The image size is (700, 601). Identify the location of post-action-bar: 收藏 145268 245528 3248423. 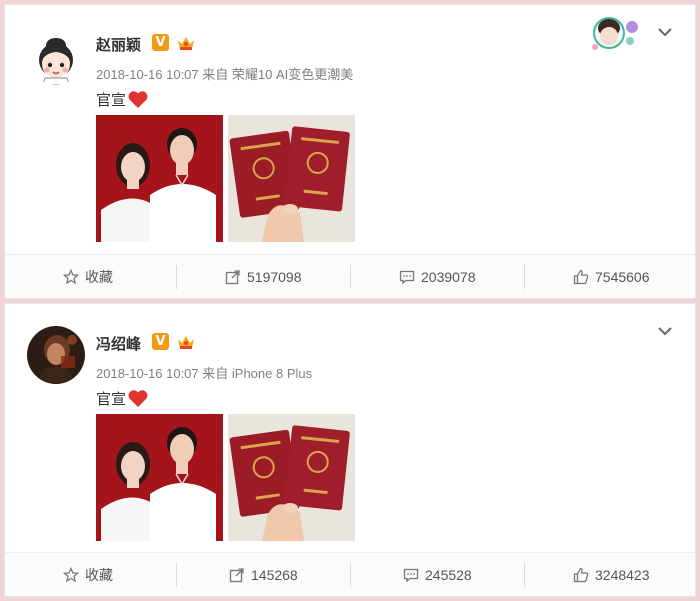
(350, 574).